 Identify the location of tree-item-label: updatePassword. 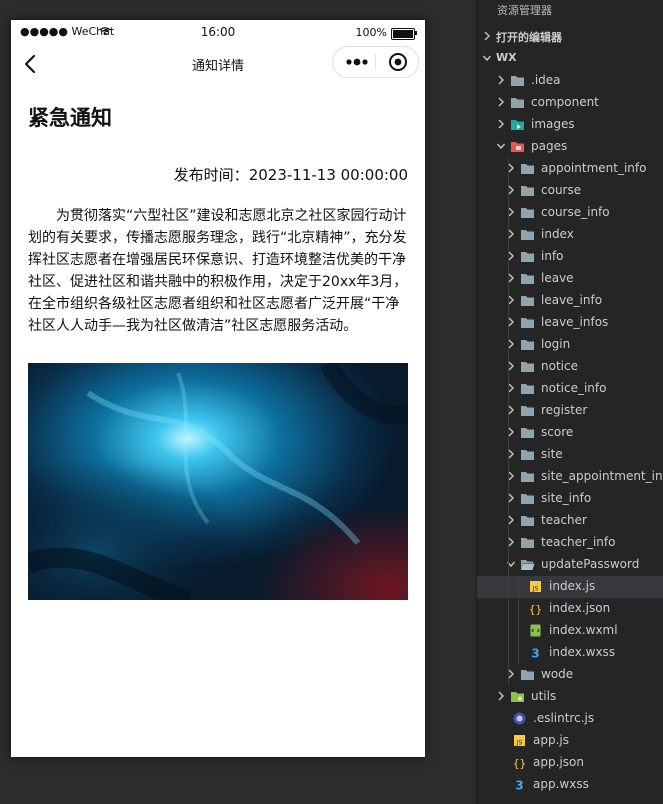
(590, 564).